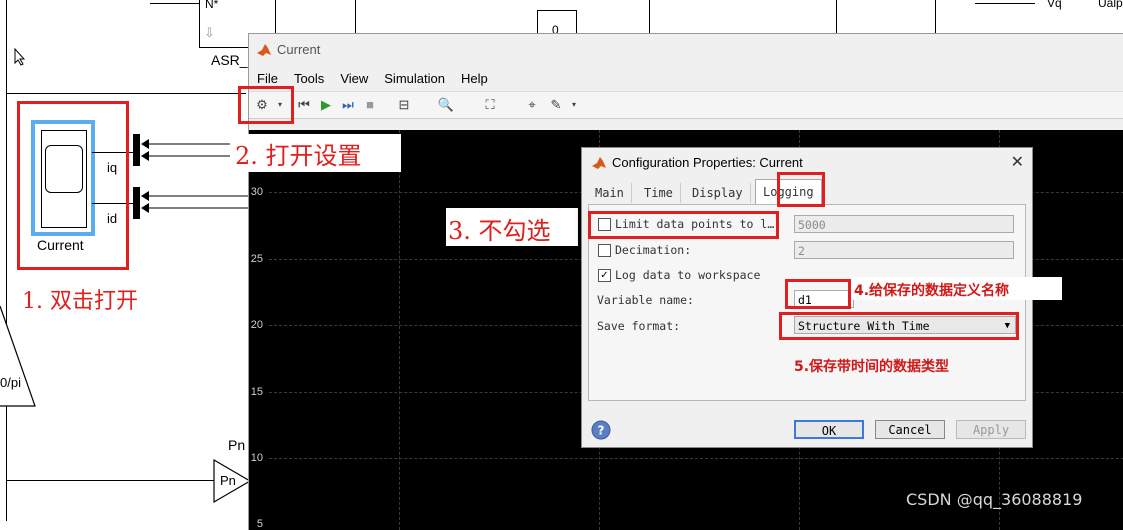 The width and height of the screenshot is (1123, 530). What do you see at coordinates (490, 105) in the screenshot?
I see `autoscale-icon: ⛶` at bounding box center [490, 105].